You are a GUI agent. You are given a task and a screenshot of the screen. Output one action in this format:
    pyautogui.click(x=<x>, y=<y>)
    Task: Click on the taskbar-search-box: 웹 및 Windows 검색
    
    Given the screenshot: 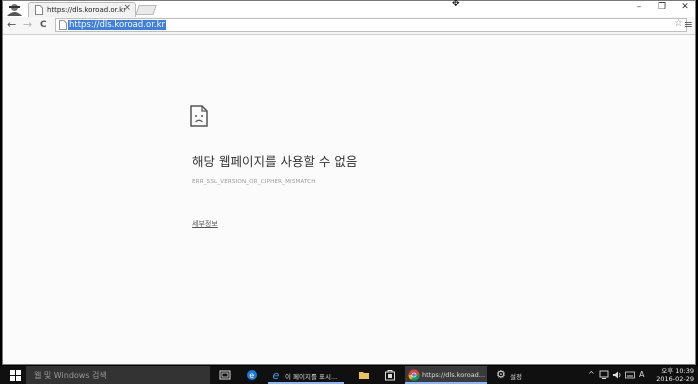 What is the action you would take?
    pyautogui.click(x=118, y=375)
    